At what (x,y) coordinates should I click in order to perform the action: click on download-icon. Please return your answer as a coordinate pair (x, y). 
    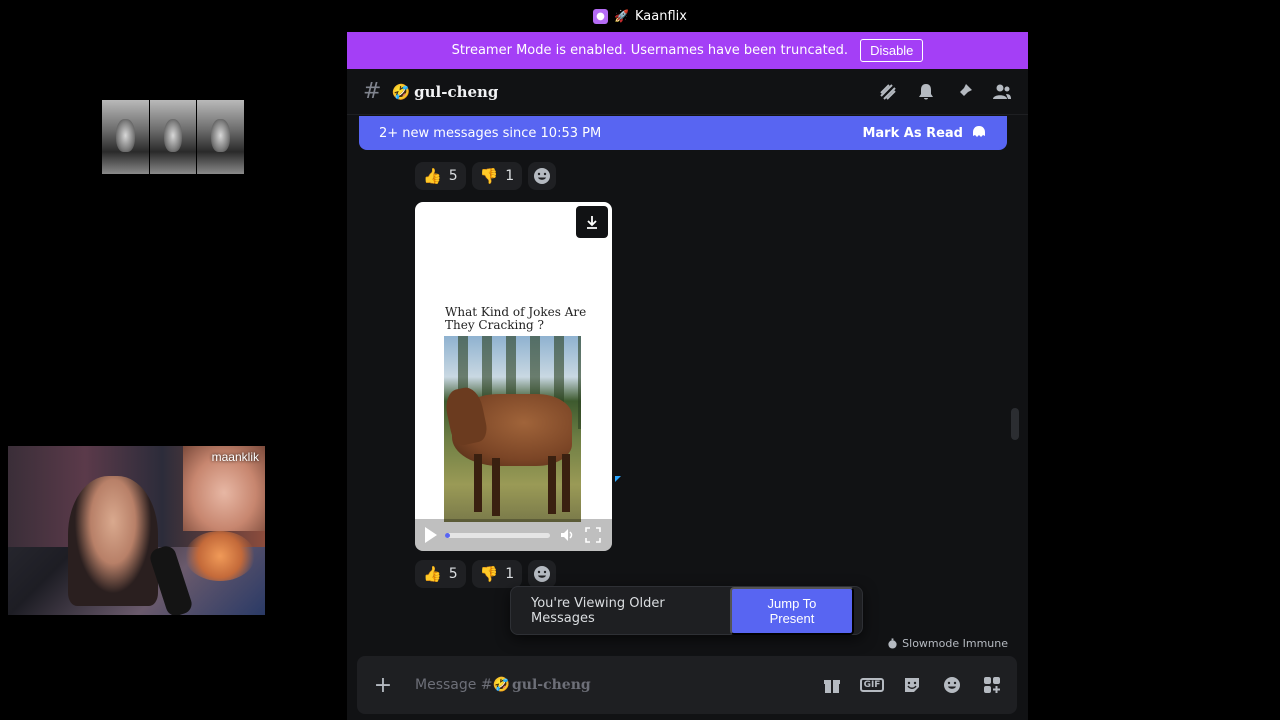
    Looking at the image, I should click on (592, 222).